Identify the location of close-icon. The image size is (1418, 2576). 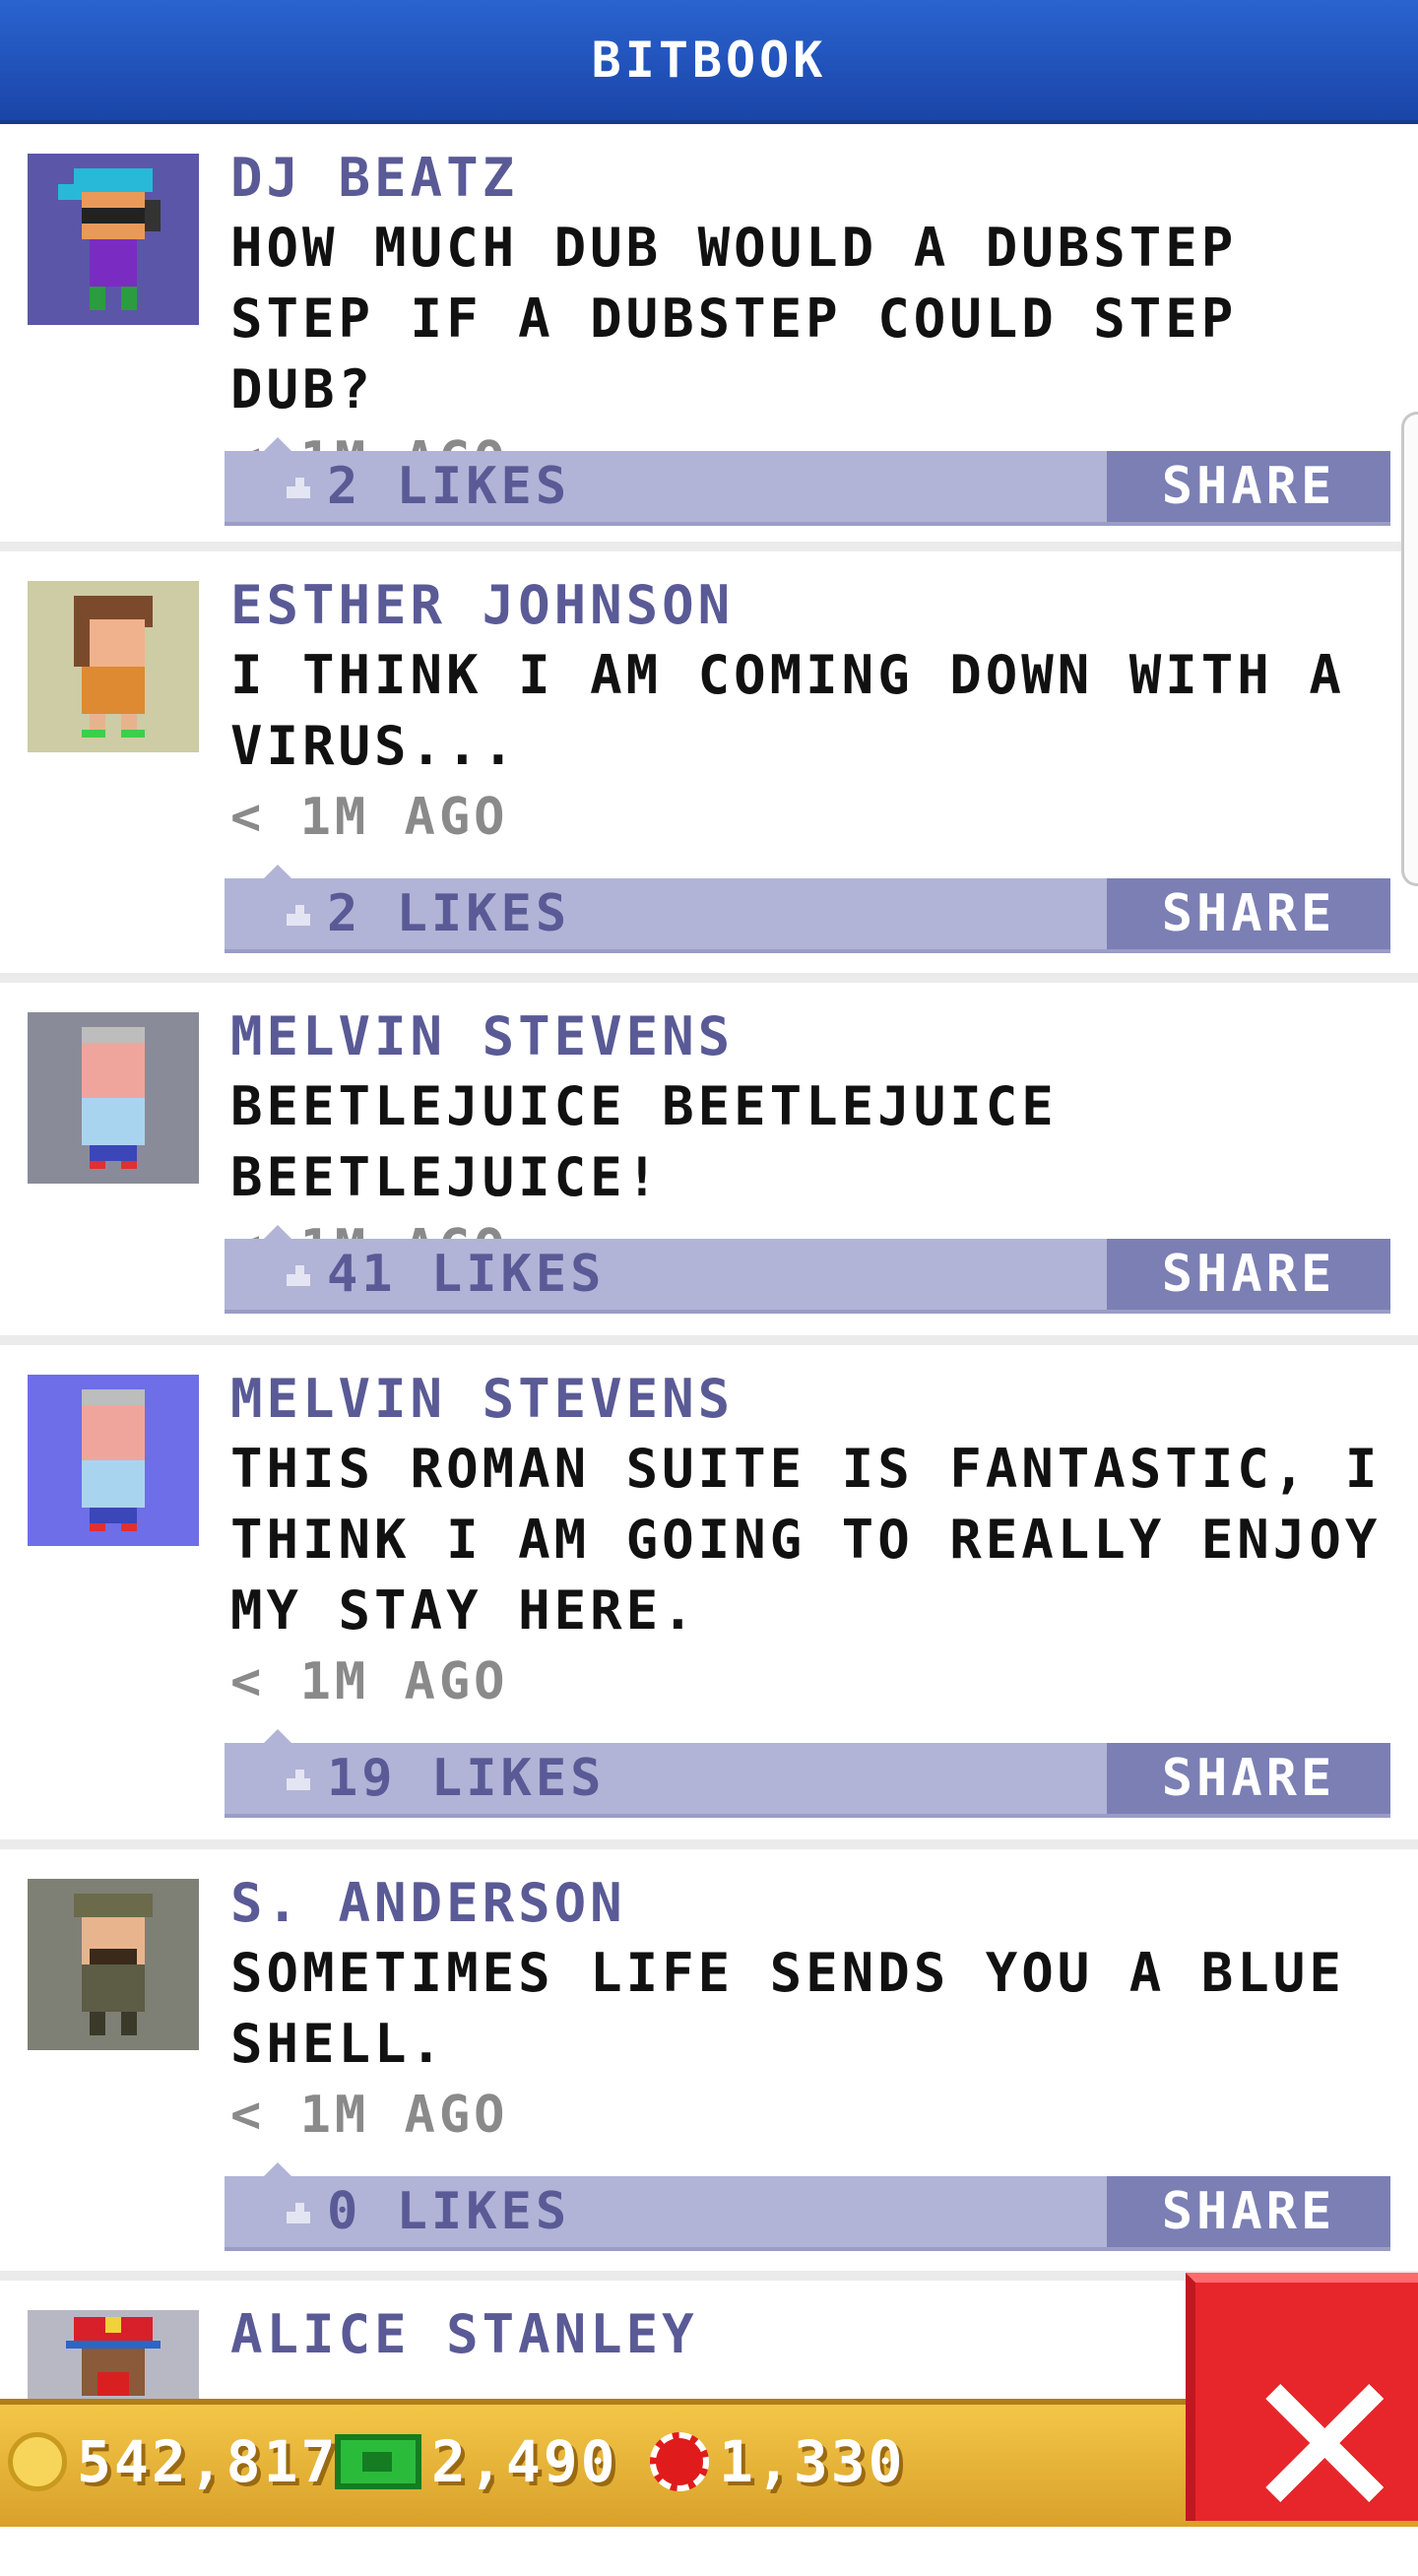
(1324, 2443).